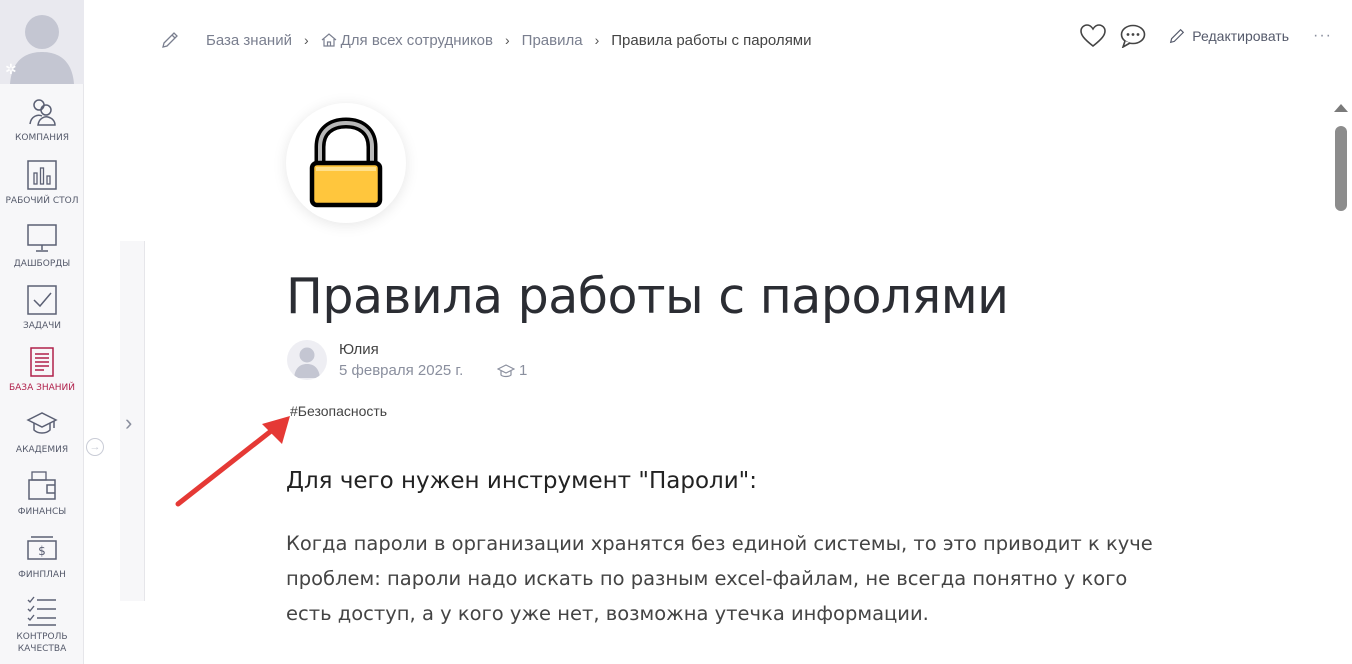 This screenshot has width=1352, height=664. What do you see at coordinates (42, 238) in the screenshot?
I see `monitor-icon` at bounding box center [42, 238].